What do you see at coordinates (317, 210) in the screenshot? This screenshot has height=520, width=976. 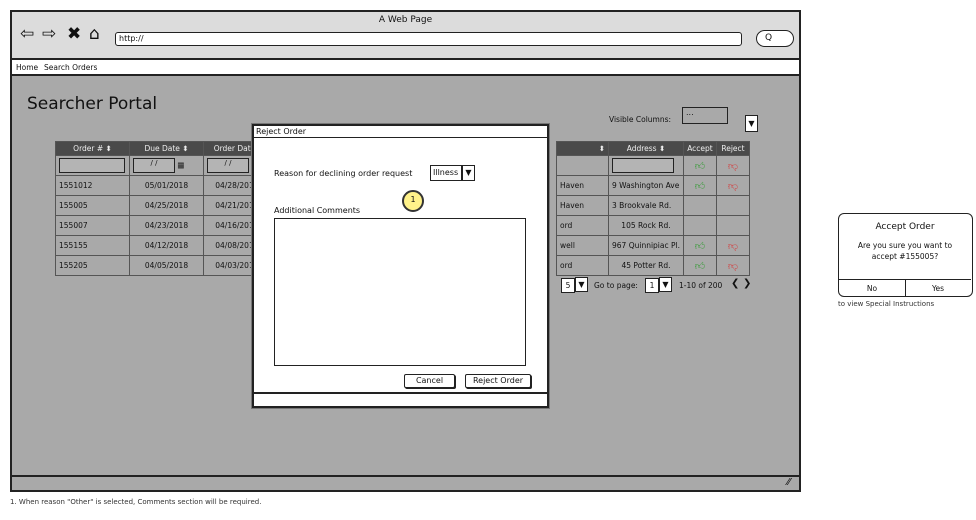 I see `comments-label: Additional Comments` at bounding box center [317, 210].